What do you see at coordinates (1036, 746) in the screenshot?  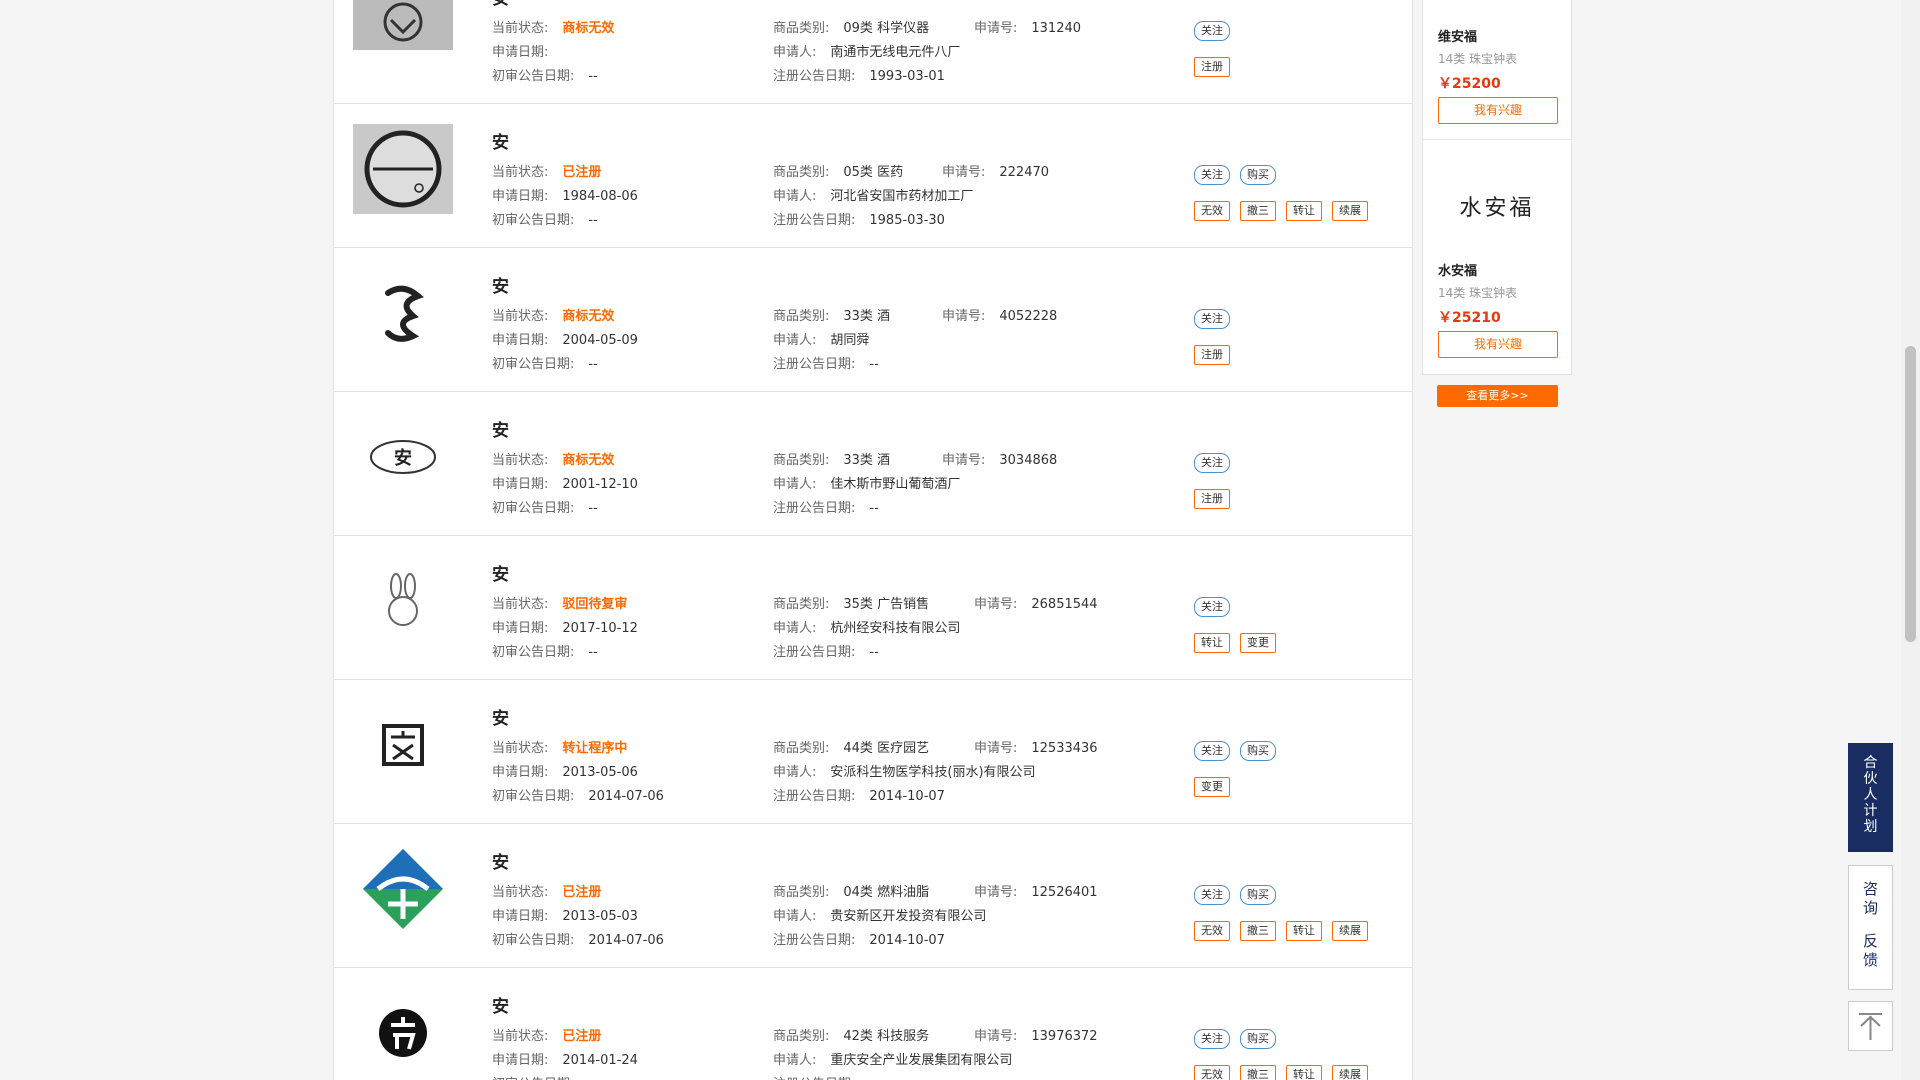 I see `field-reg-no: 申请号: 12533436` at bounding box center [1036, 746].